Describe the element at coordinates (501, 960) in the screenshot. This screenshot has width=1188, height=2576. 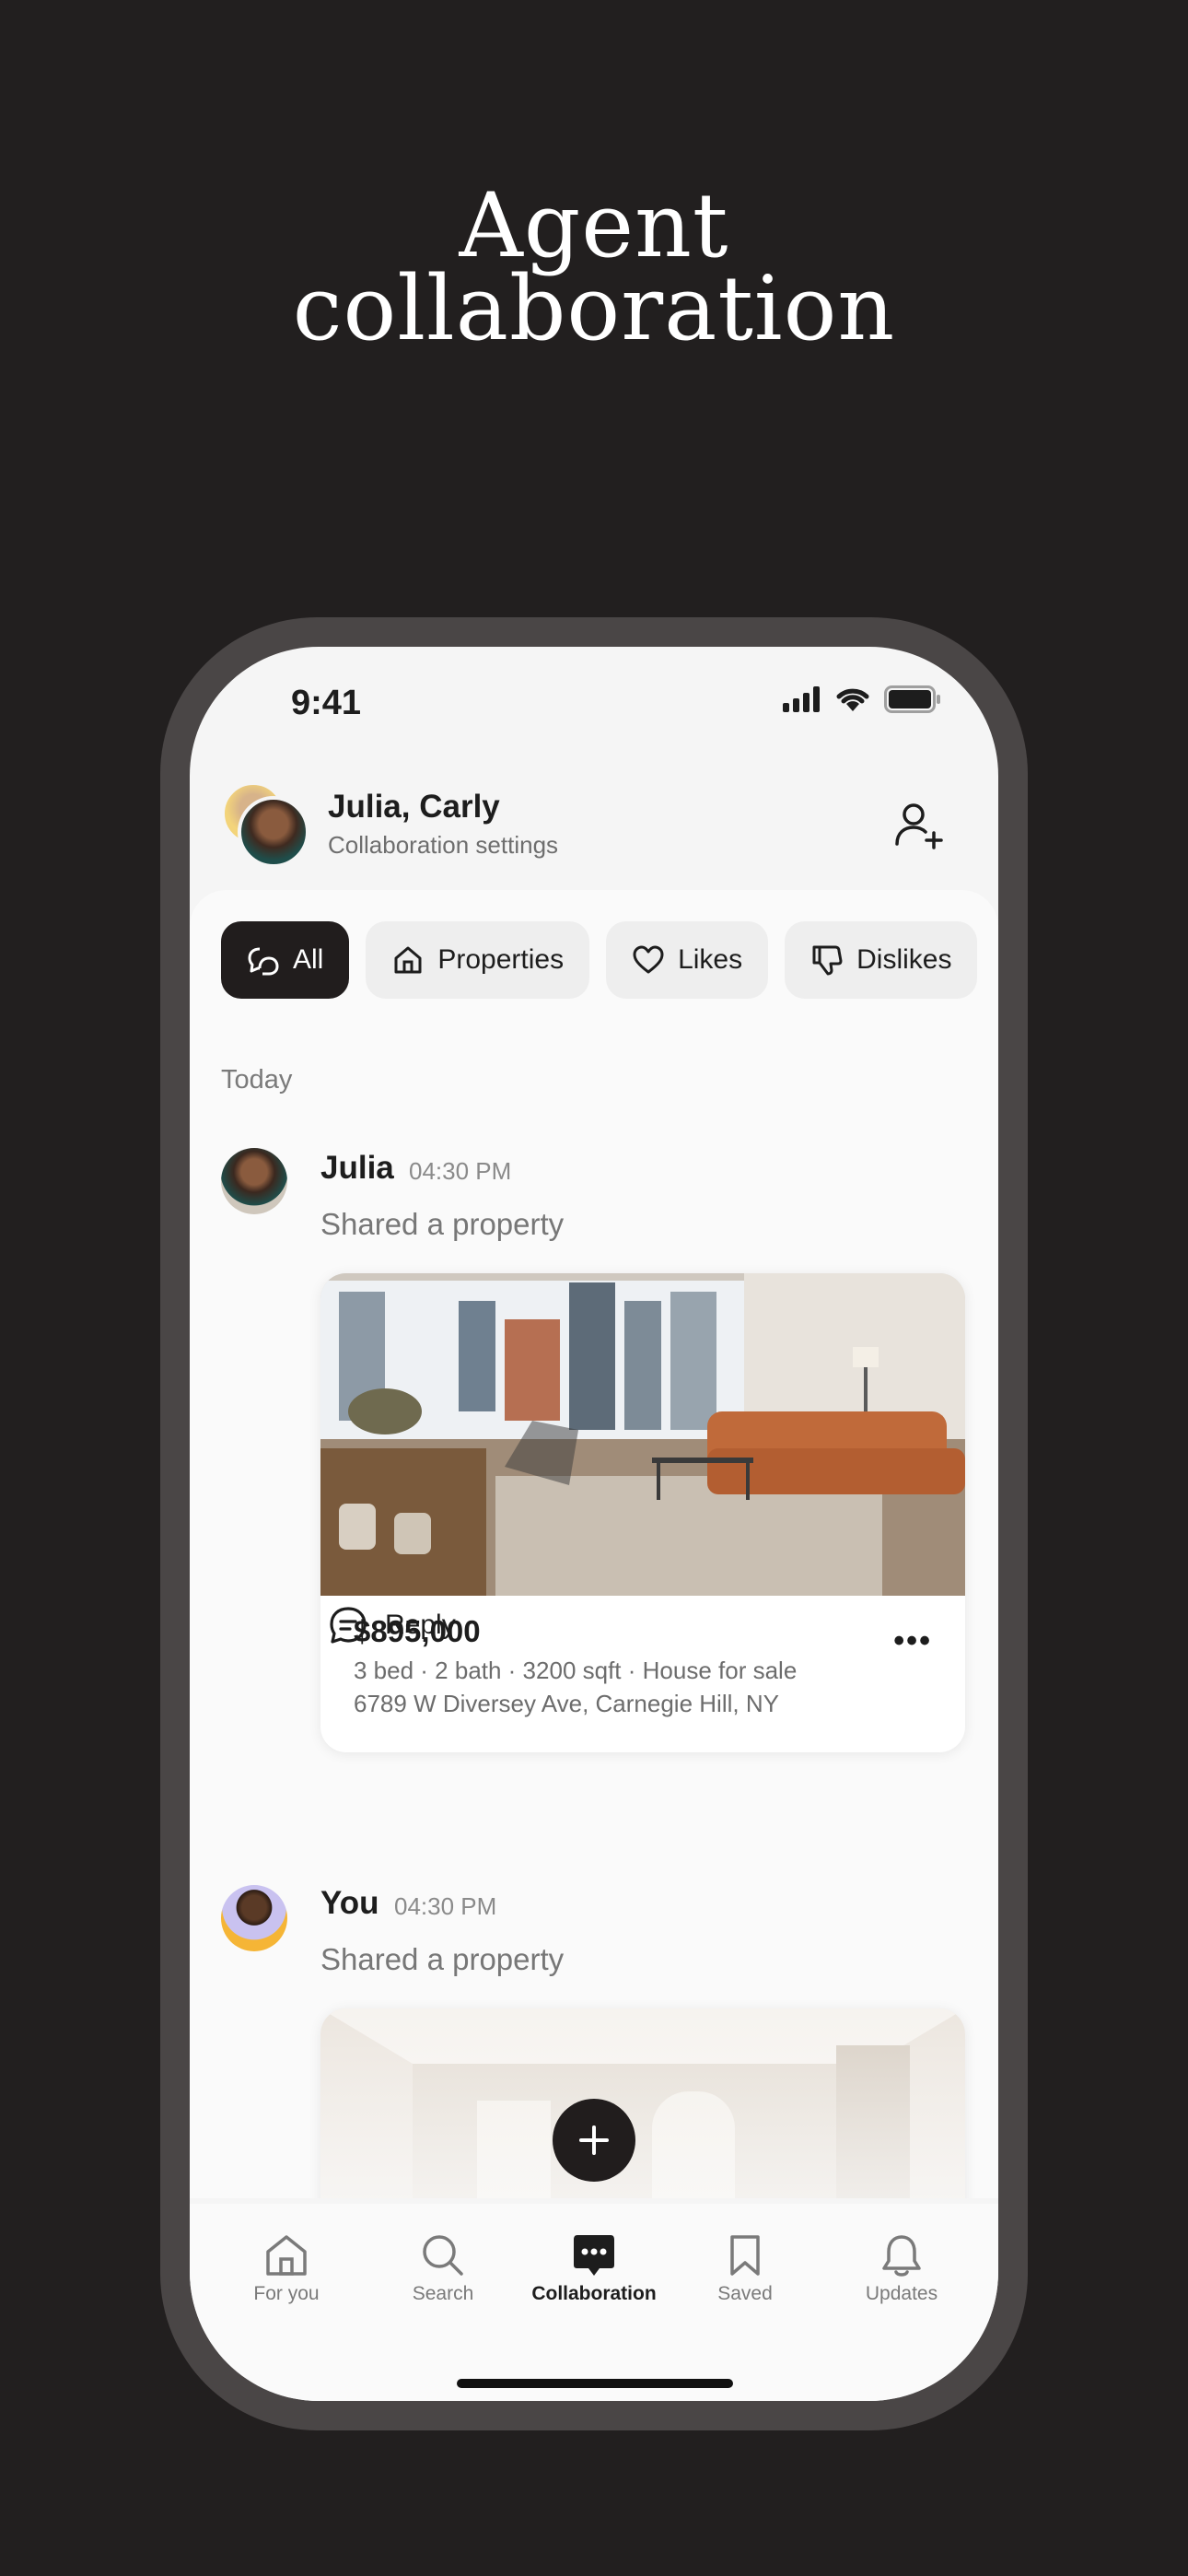
I see `filter-chip-label: Properties` at that location.